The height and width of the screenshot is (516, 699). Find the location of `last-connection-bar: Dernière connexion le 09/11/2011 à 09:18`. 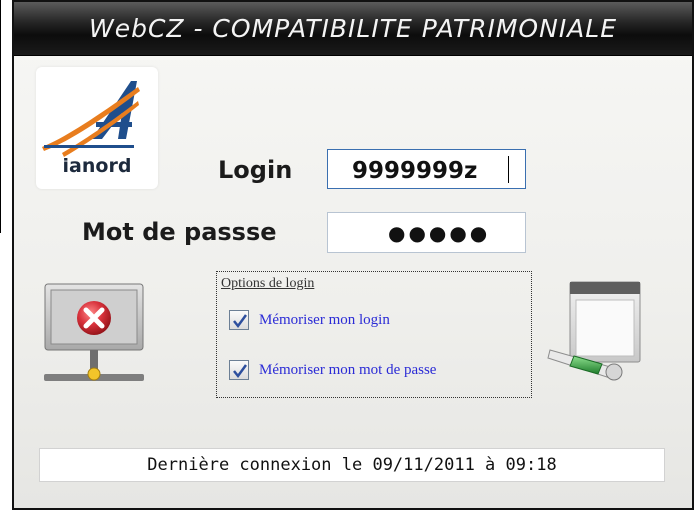

last-connection-bar: Dernière connexion le 09/11/2011 à 09:18 is located at coordinates (352, 465).